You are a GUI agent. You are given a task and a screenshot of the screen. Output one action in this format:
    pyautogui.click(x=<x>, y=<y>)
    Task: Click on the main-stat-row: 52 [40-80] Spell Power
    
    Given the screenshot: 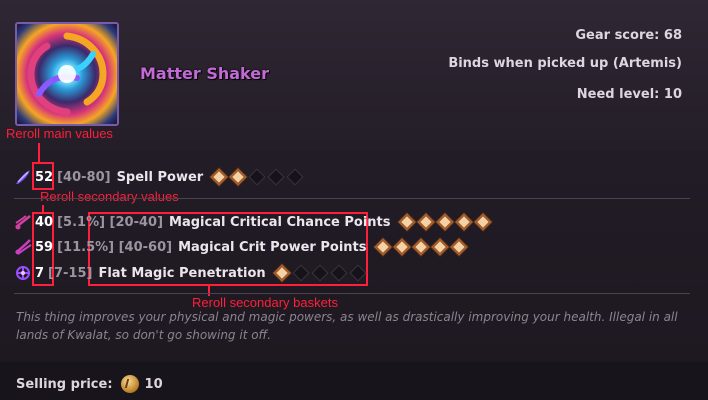 What is the action you would take?
    pyautogui.click(x=159, y=177)
    